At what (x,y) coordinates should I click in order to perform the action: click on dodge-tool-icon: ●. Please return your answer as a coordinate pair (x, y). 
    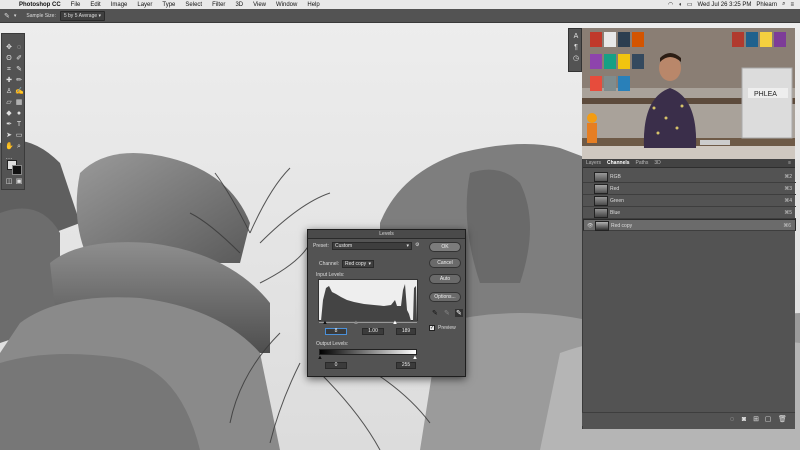
    Looking at the image, I should click on (19, 114).